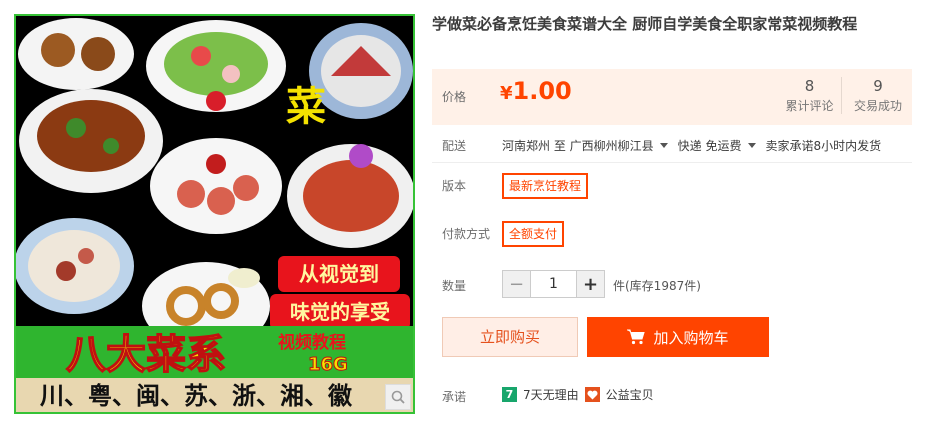 The width and height of the screenshot is (927, 444). What do you see at coordinates (636, 337) in the screenshot?
I see `cart-icon` at bounding box center [636, 337].